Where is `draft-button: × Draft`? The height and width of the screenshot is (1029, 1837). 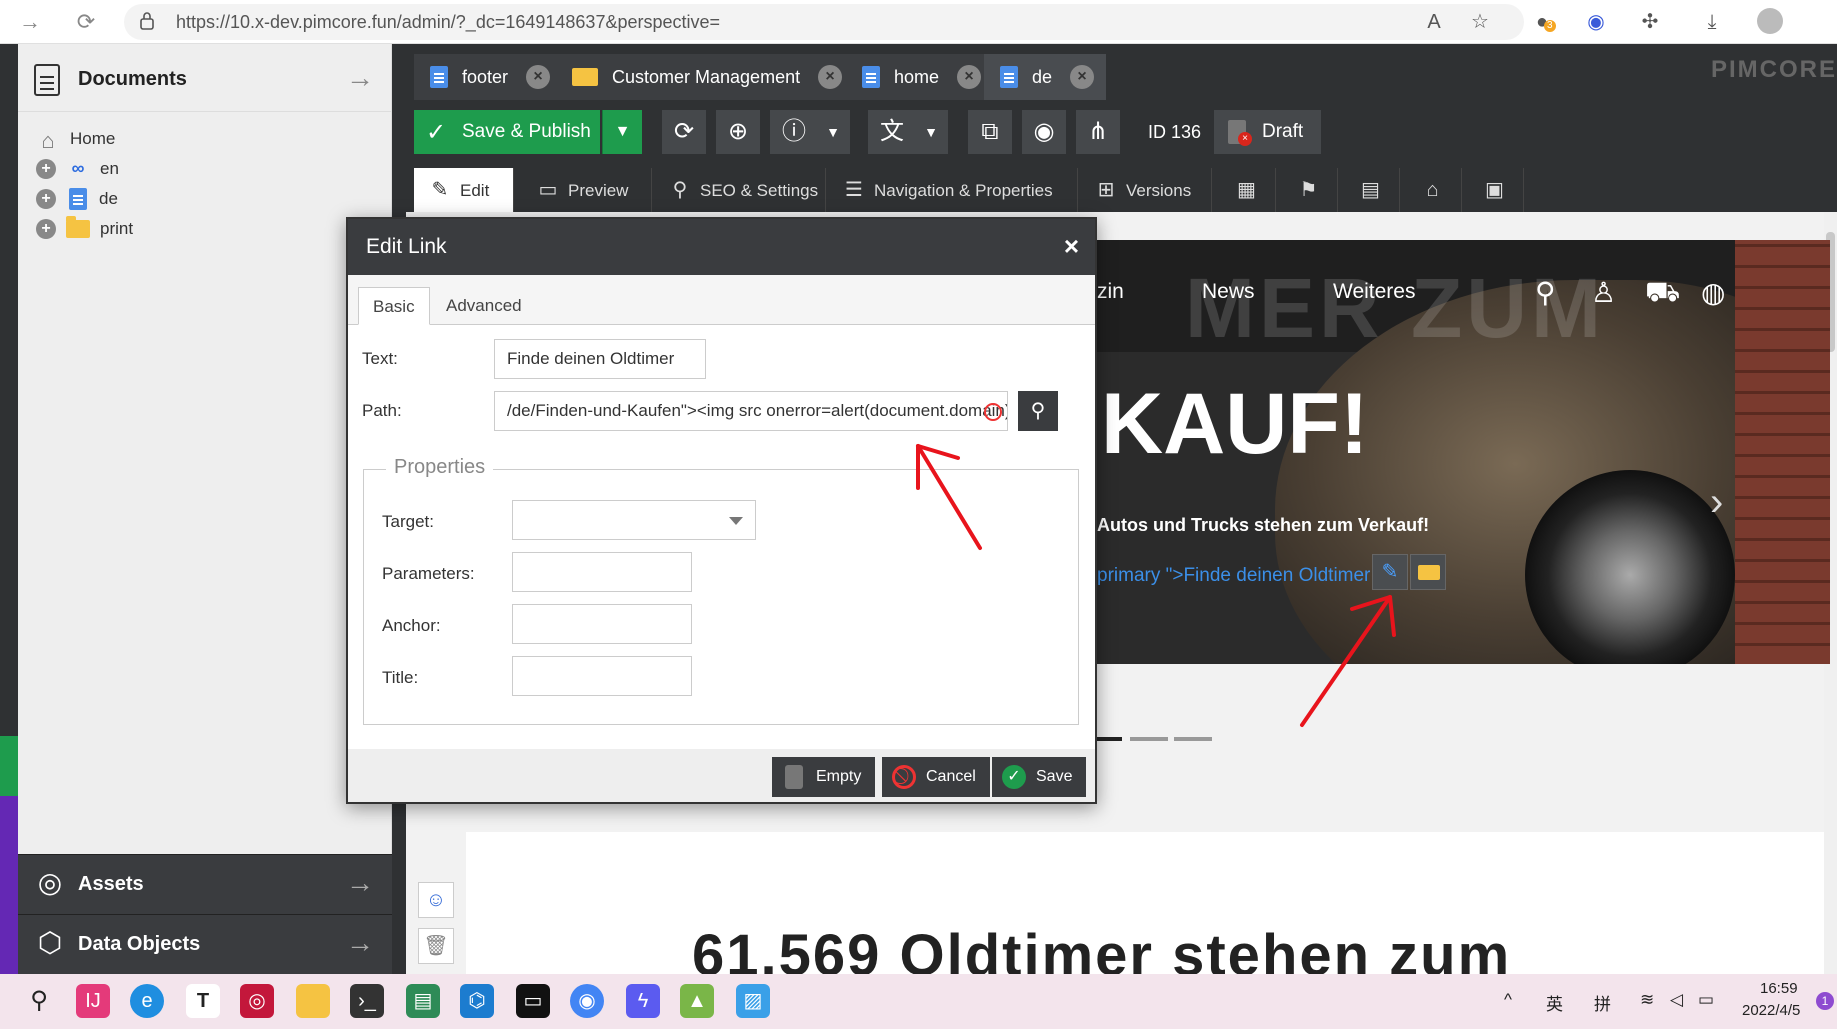 draft-button: × Draft is located at coordinates (1268, 132).